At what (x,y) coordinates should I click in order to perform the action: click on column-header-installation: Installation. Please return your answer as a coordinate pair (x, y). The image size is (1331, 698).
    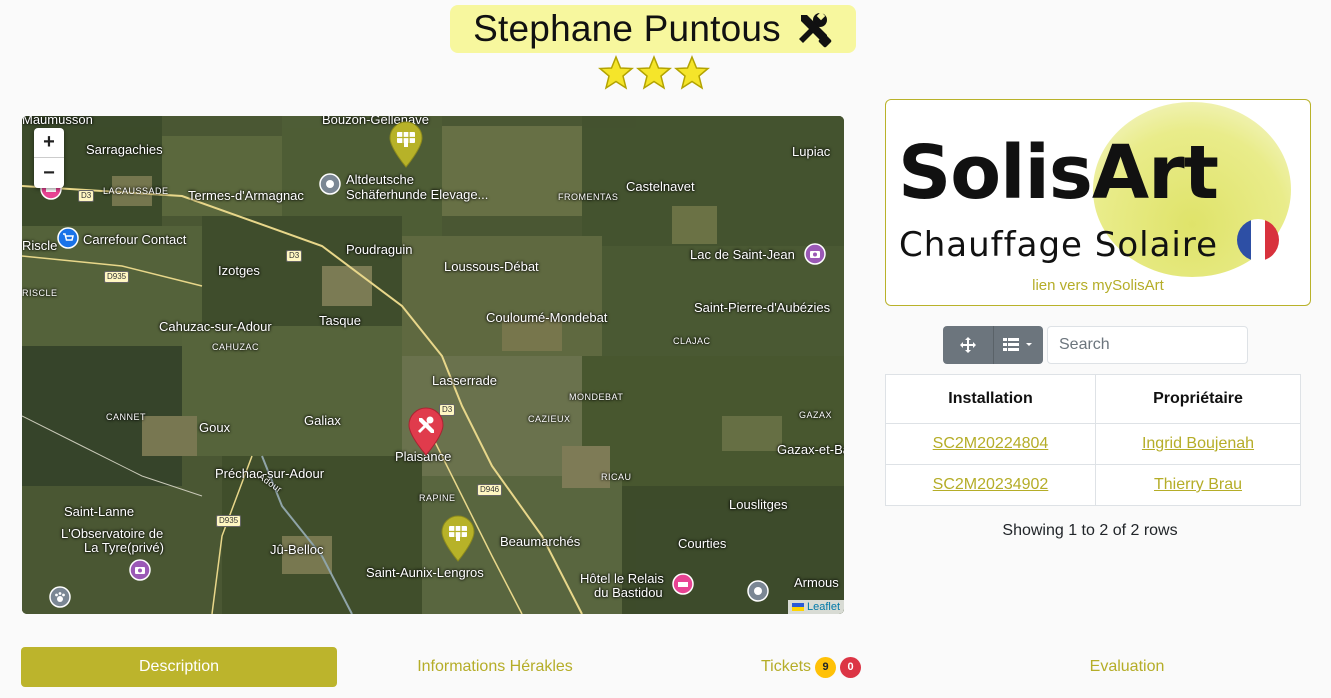
    Looking at the image, I should click on (990, 399).